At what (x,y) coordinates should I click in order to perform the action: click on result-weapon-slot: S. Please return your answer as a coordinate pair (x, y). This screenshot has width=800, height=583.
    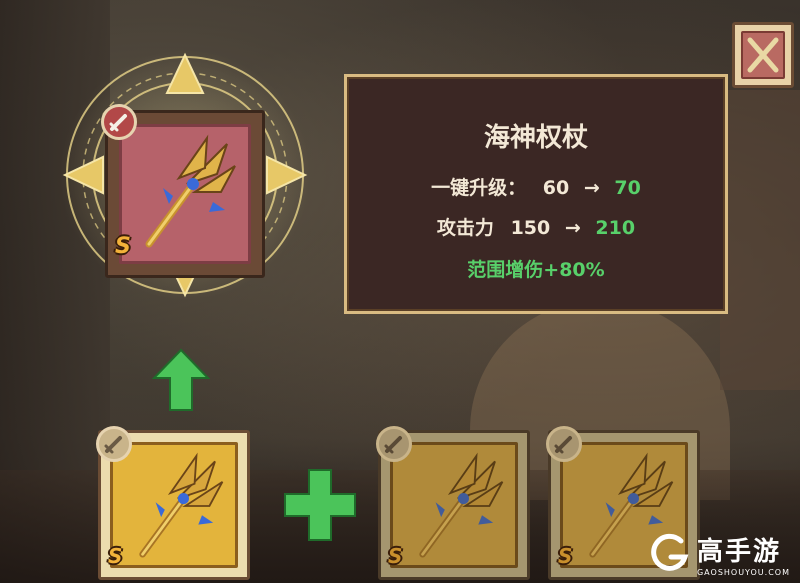
    Looking at the image, I should click on (183, 191).